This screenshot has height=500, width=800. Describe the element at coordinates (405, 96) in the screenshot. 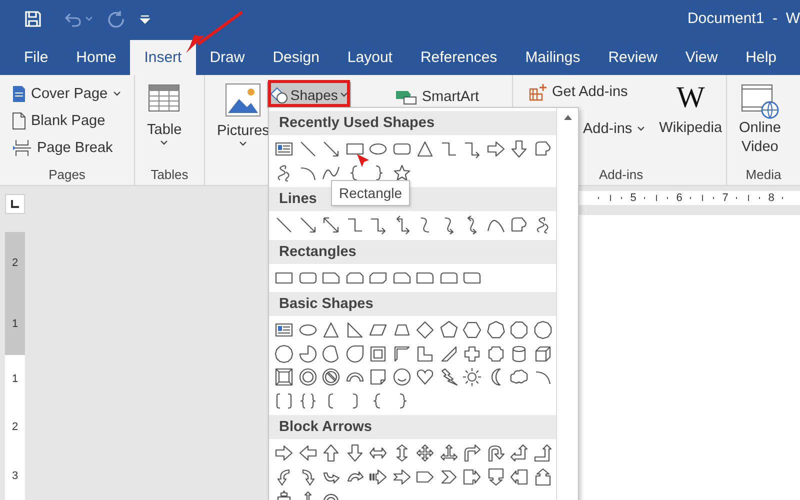

I see `smartart-icon` at that location.